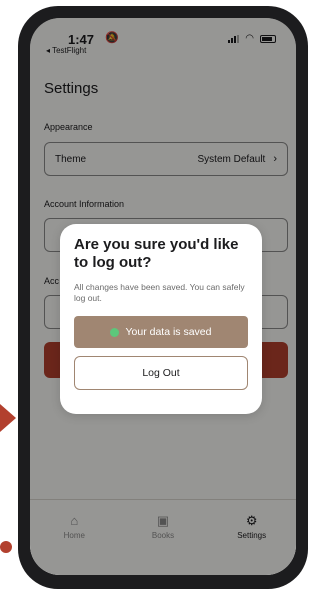 The height and width of the screenshot is (591, 320). What do you see at coordinates (168, 332) in the screenshot?
I see `saved-label: Your data is saved` at bounding box center [168, 332].